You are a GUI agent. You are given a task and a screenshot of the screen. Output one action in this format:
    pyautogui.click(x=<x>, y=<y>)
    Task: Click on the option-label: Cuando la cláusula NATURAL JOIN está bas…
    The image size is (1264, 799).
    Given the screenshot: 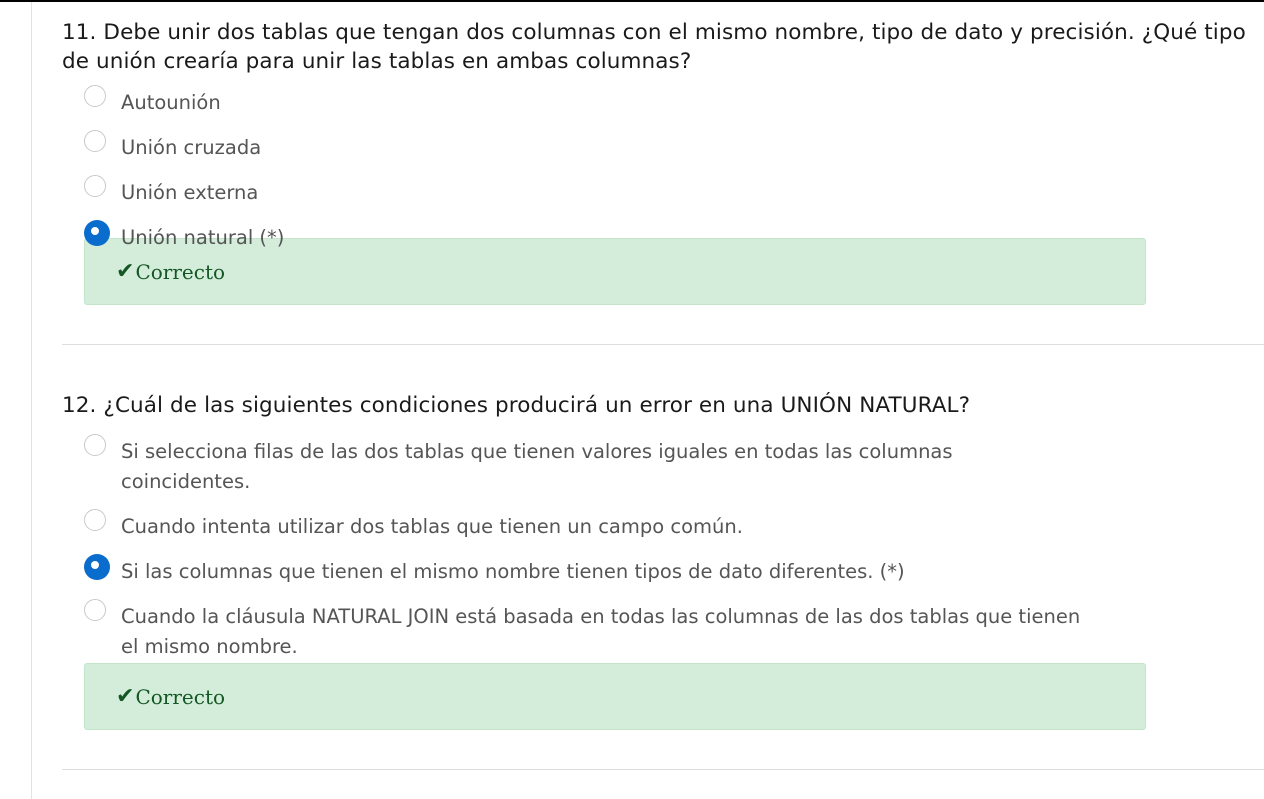 What is the action you would take?
    pyautogui.click(x=601, y=631)
    